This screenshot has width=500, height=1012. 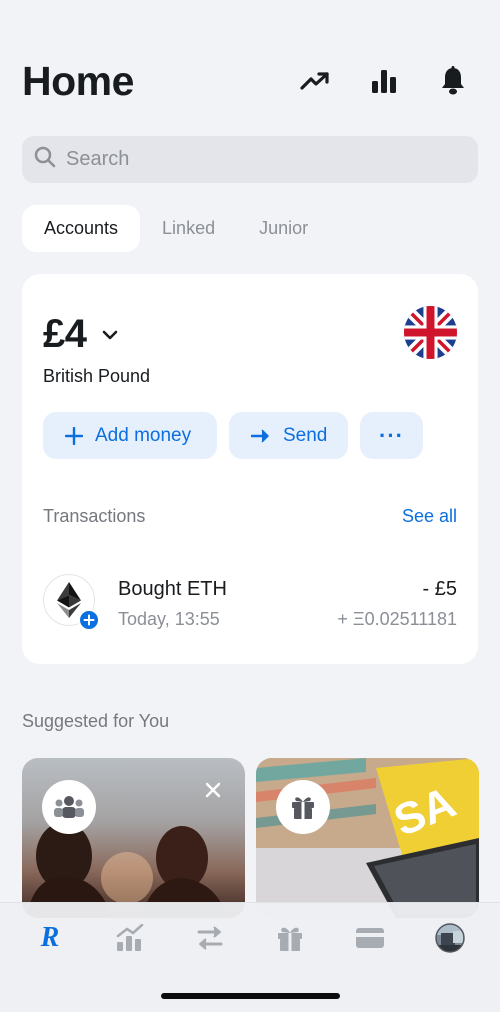 I want to click on uk-flag-icon, so click(x=430, y=332).